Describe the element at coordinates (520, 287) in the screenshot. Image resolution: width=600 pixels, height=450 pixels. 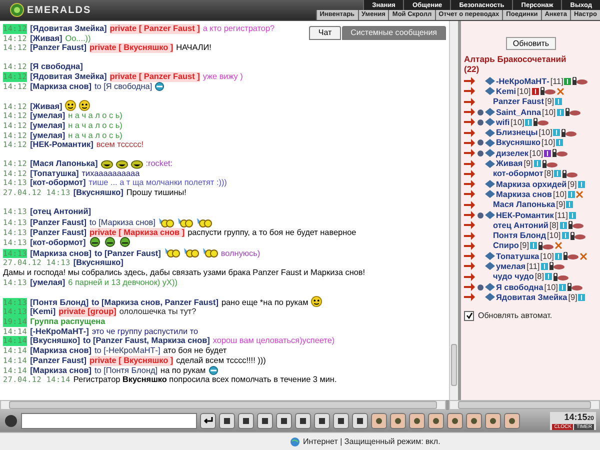
I see `user-name: Я свободна` at that location.